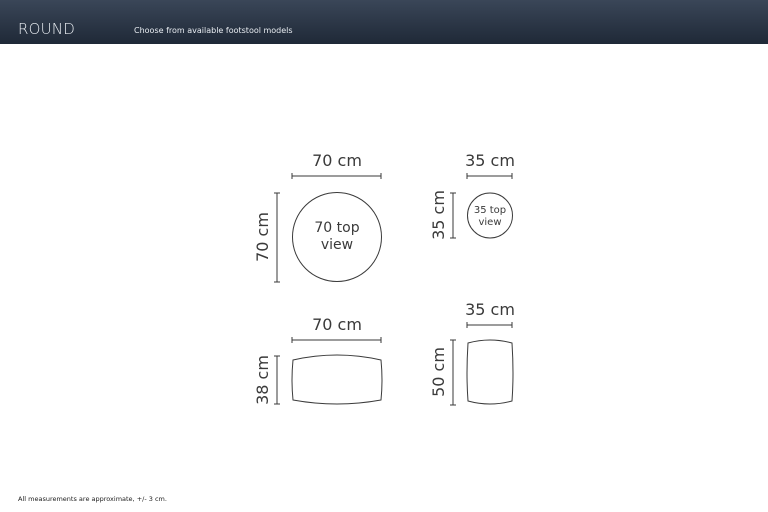 Image resolution: width=768 pixels, height=512 pixels. I want to click on large-top-inner-line1: 70 top, so click(336, 228).